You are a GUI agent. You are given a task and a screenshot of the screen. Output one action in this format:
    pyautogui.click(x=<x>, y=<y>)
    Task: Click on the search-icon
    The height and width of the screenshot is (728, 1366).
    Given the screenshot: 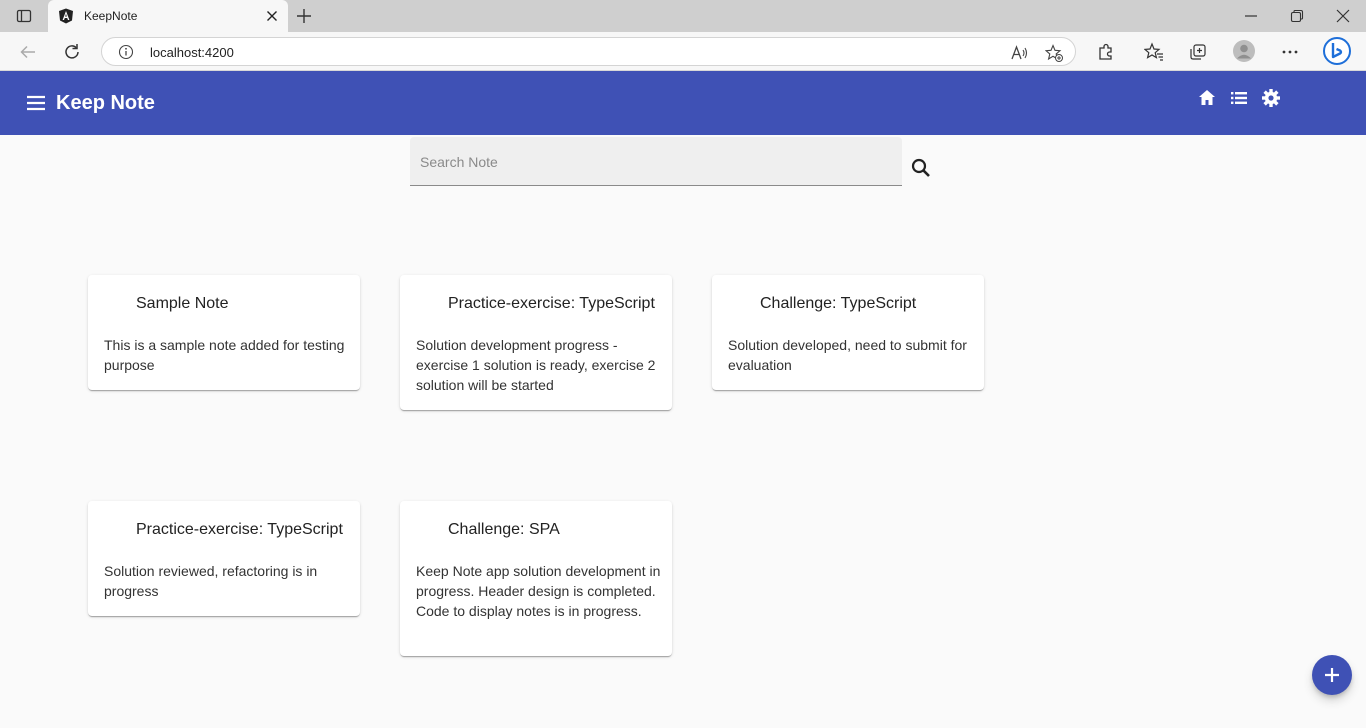 What is the action you would take?
    pyautogui.click(x=921, y=168)
    